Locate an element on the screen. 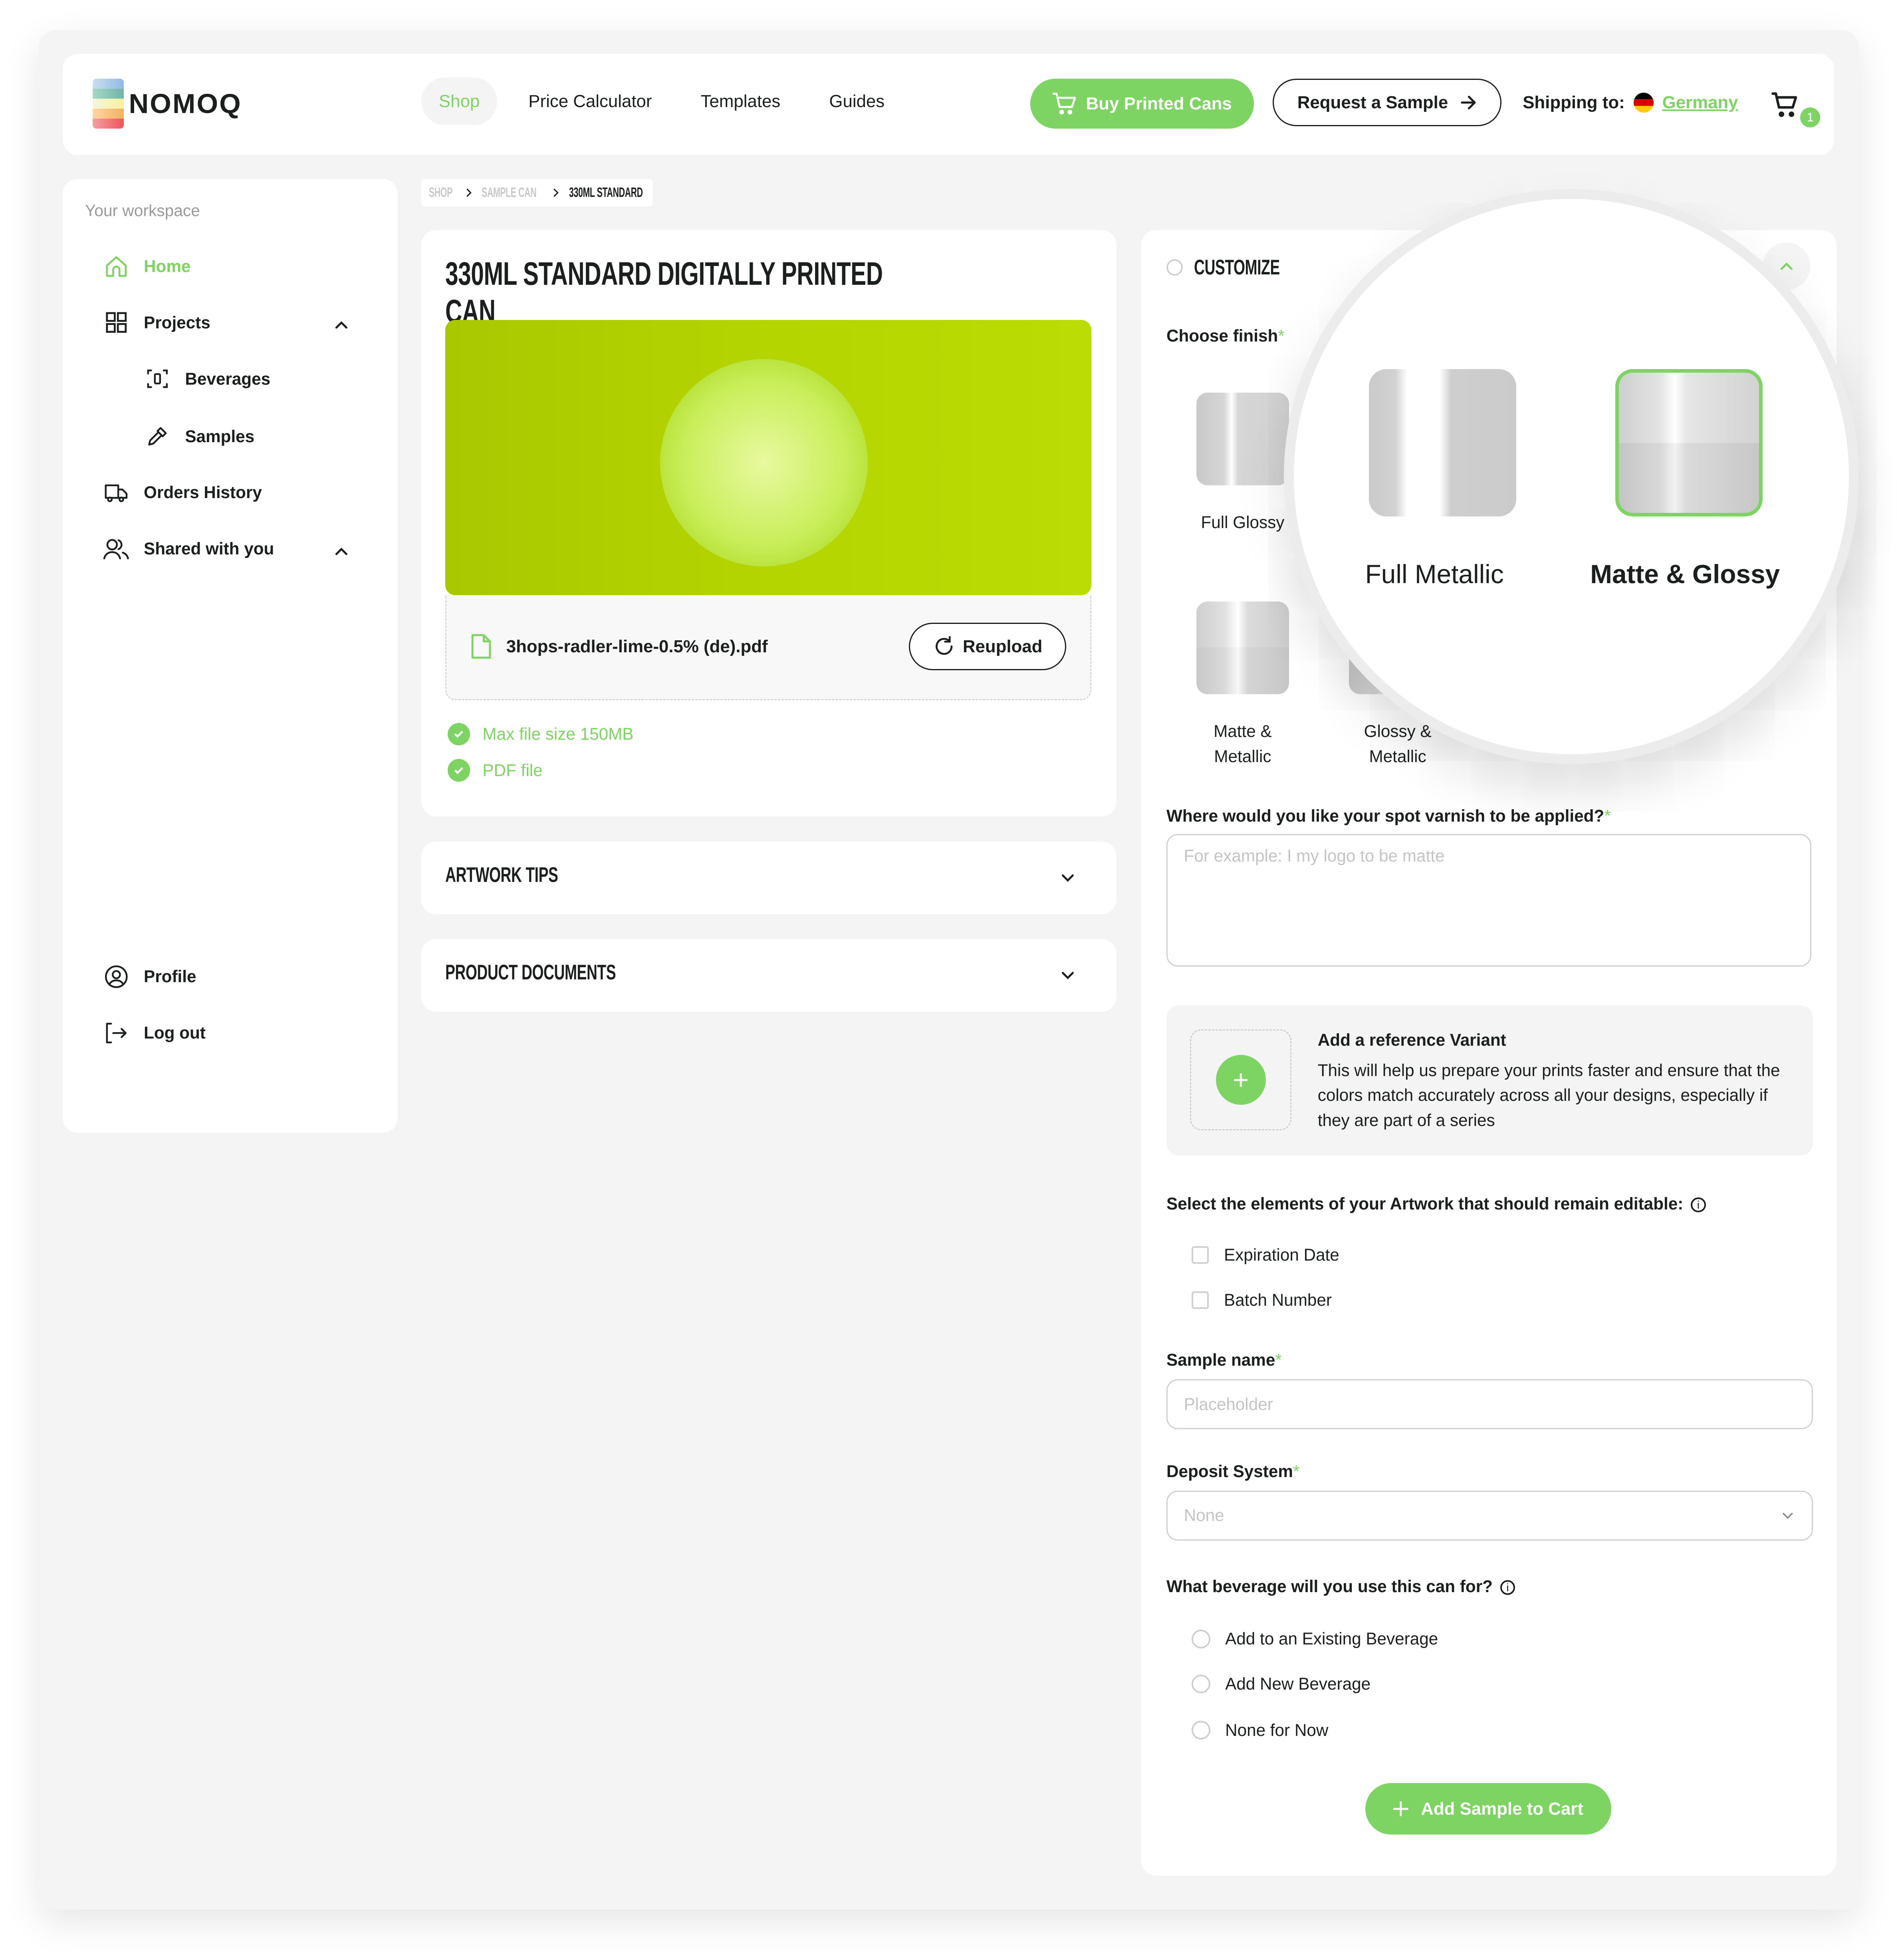 This screenshot has width=1904, height=1952. deposit-system-select: None is located at coordinates (1489, 1515).